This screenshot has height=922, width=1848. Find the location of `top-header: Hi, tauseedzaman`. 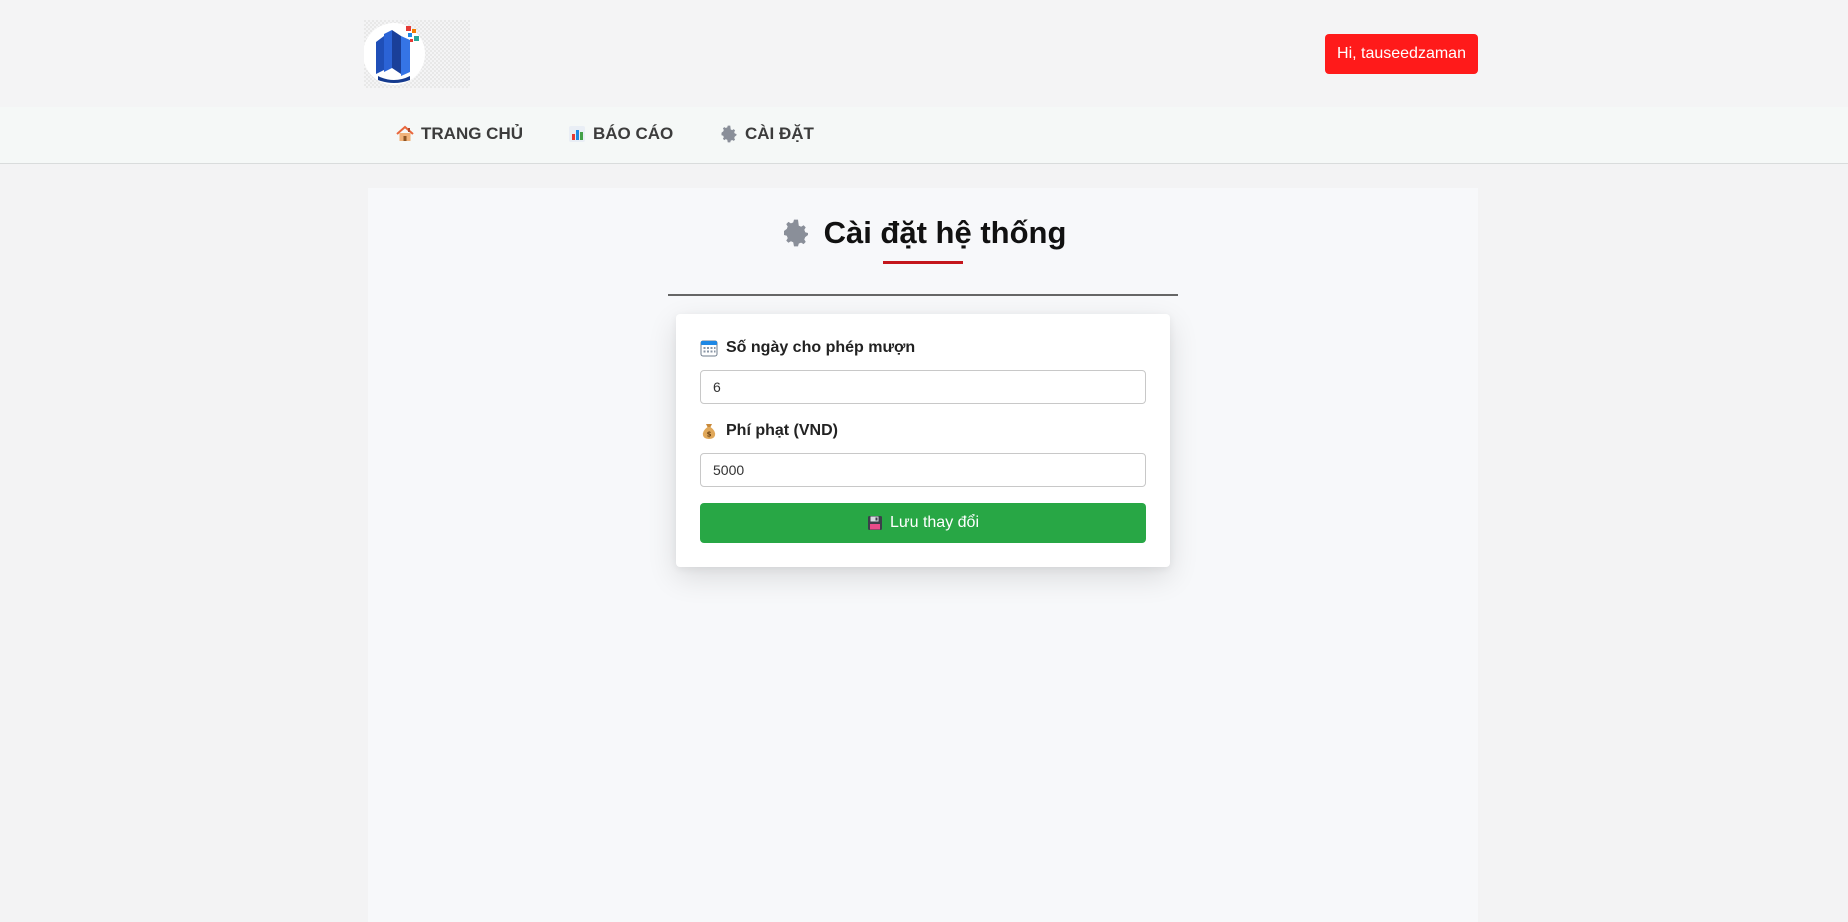

top-header: Hi, tauseedzaman is located at coordinates (924, 53).